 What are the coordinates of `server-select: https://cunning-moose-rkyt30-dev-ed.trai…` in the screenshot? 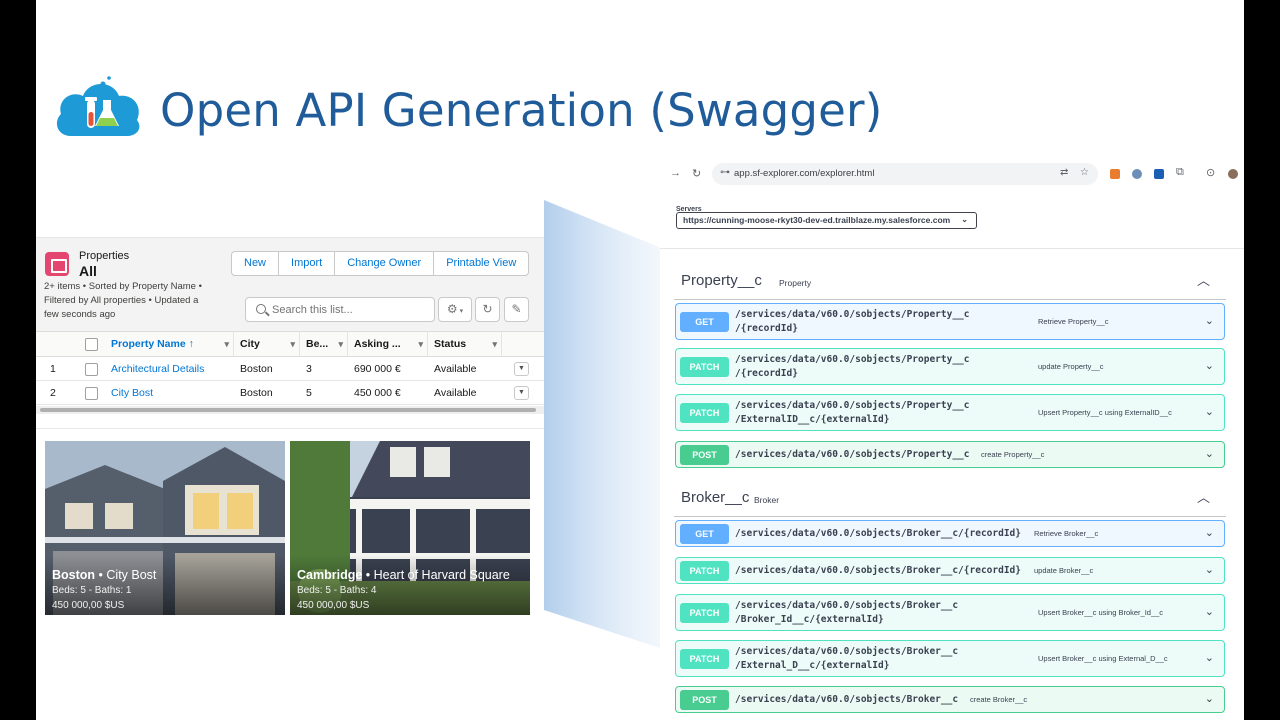 It's located at (826, 220).